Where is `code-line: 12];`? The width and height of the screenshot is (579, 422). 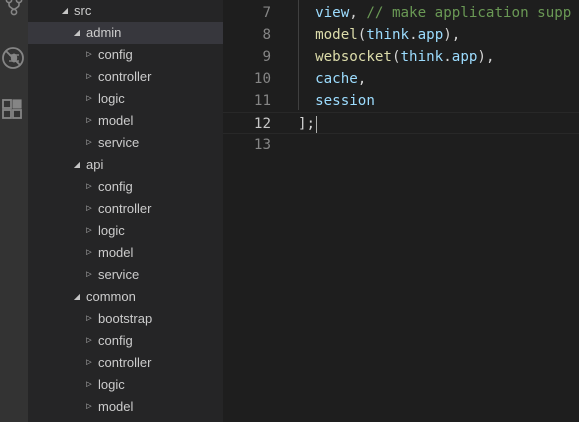 code-line: 12]; is located at coordinates (401, 123).